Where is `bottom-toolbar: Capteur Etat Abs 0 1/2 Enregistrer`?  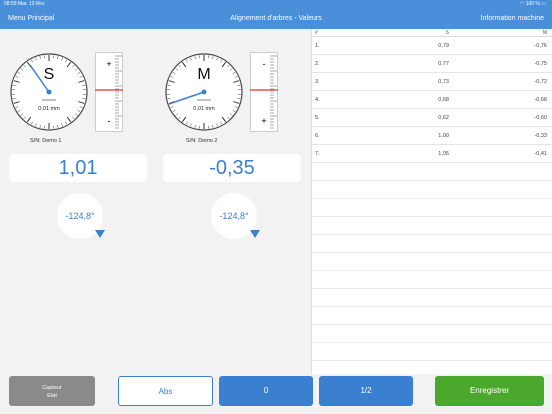
bottom-toolbar: Capteur Etat Abs 0 1/2 Enregistrer is located at coordinates (276, 394).